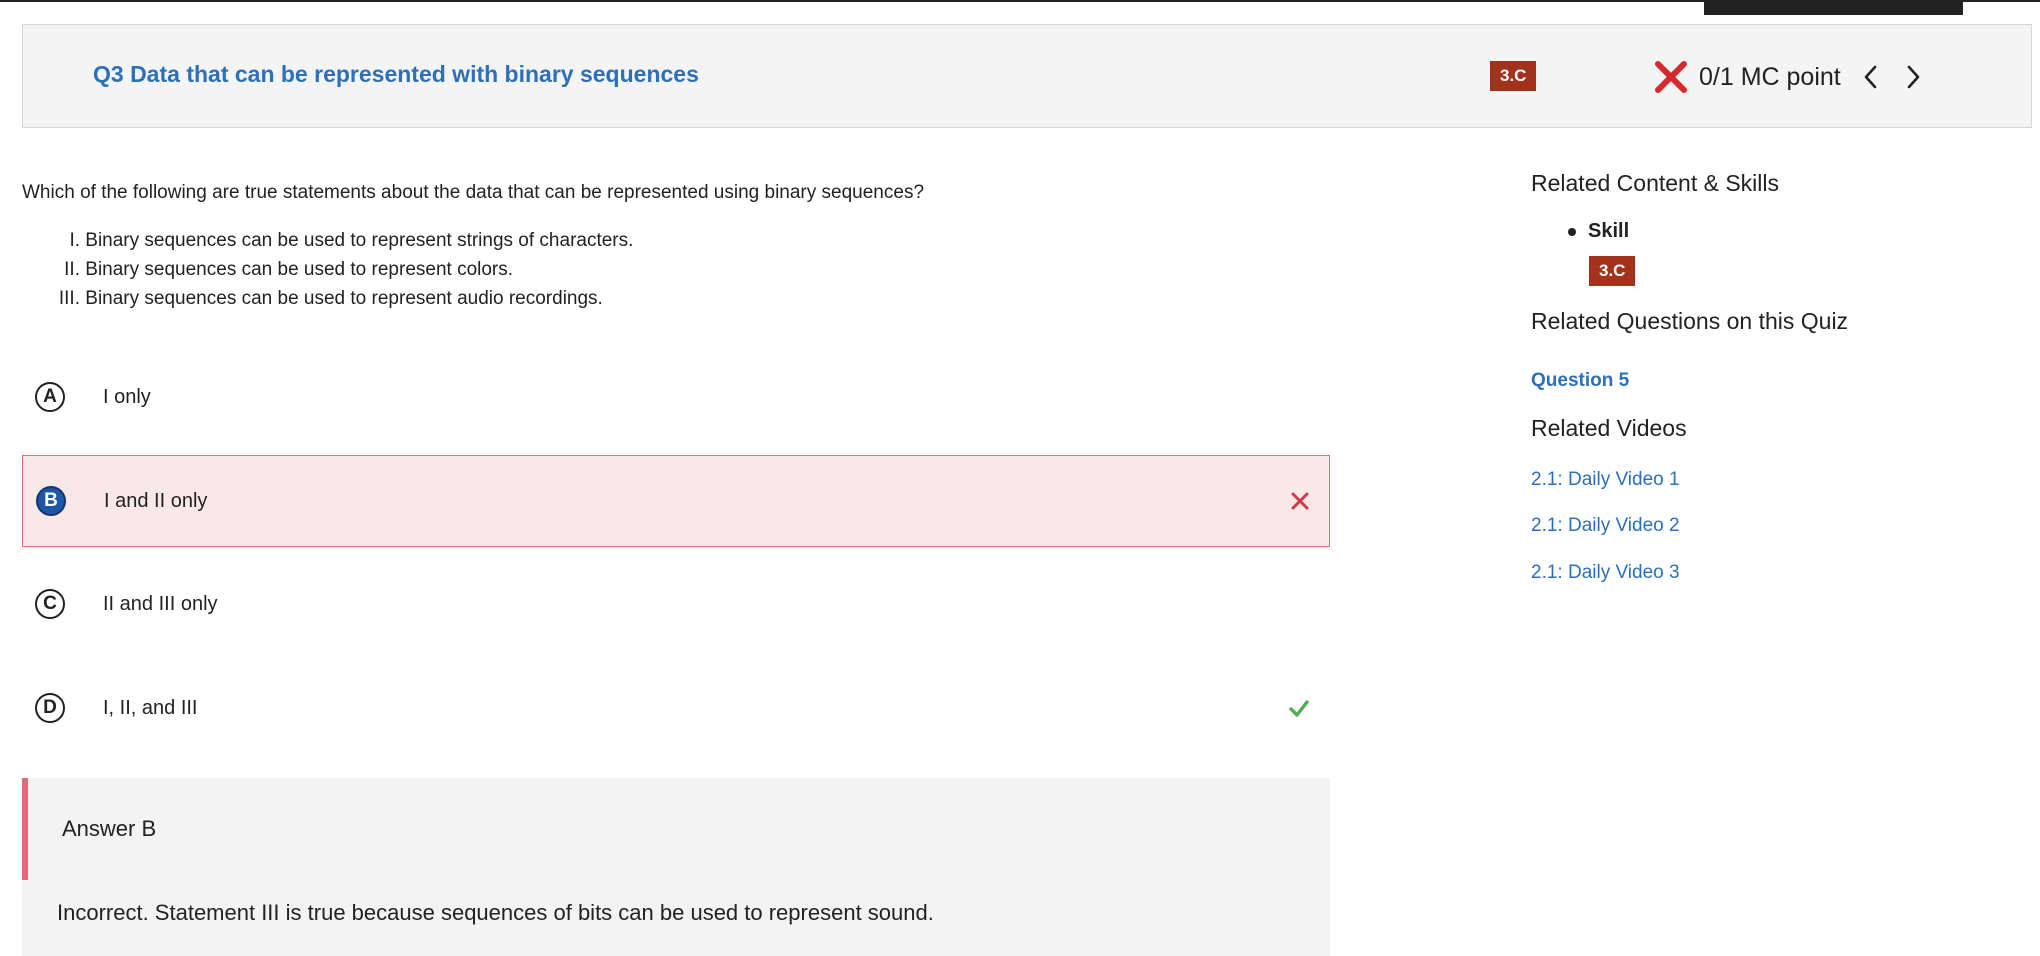 This screenshot has height=956, width=2040. Describe the element at coordinates (676, 501) in the screenshot. I see `choice-b: B I and II only` at that location.